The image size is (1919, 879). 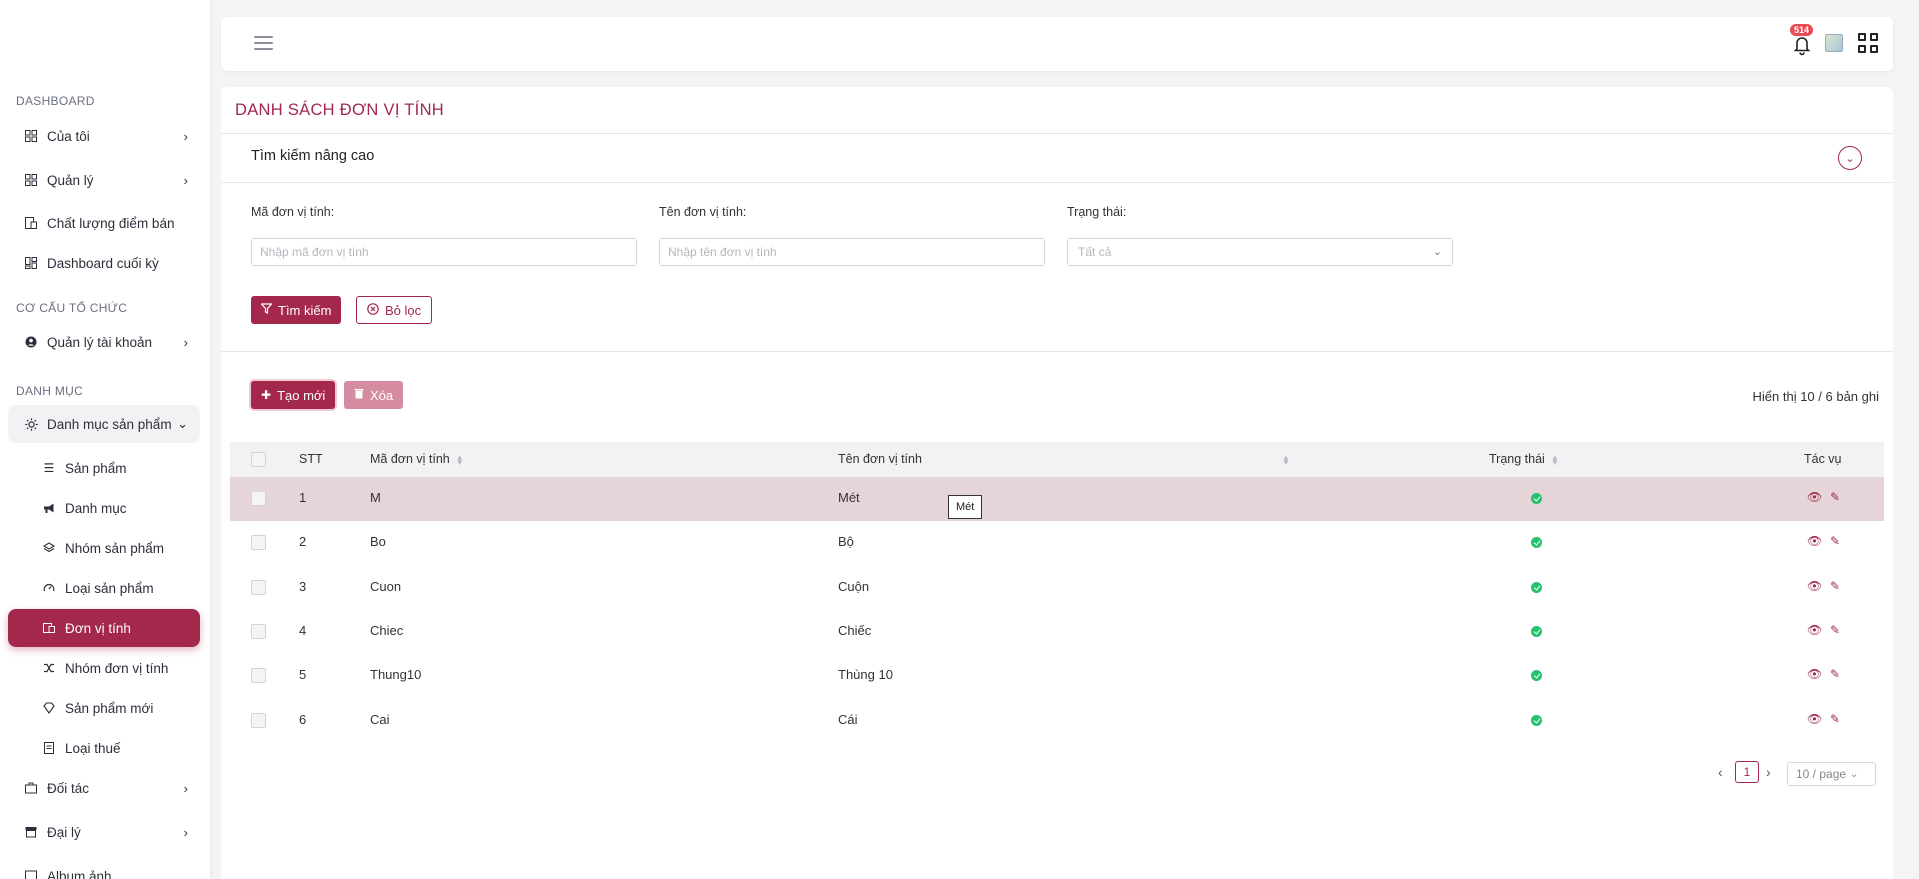 What do you see at coordinates (55, 101) in the screenshot?
I see `sidebar-group-dashboard: DASHBOARD` at bounding box center [55, 101].